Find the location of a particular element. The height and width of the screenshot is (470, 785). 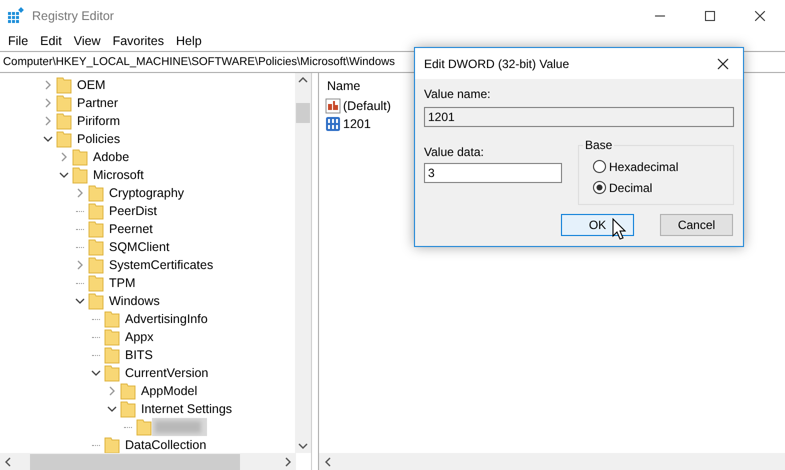

window-title: Registry Editor is located at coordinates (73, 16).